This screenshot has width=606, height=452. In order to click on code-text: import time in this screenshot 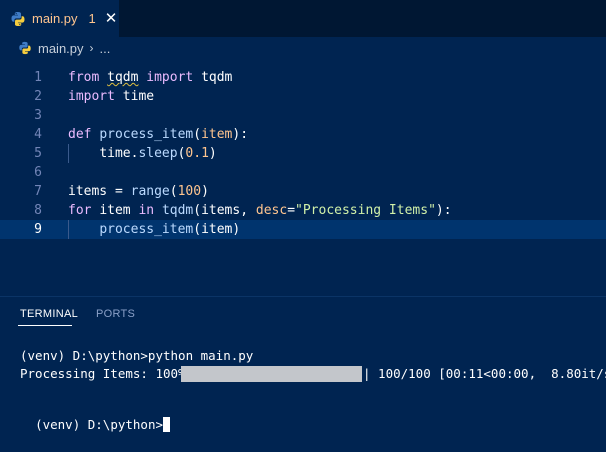, I will do `click(111, 96)`.